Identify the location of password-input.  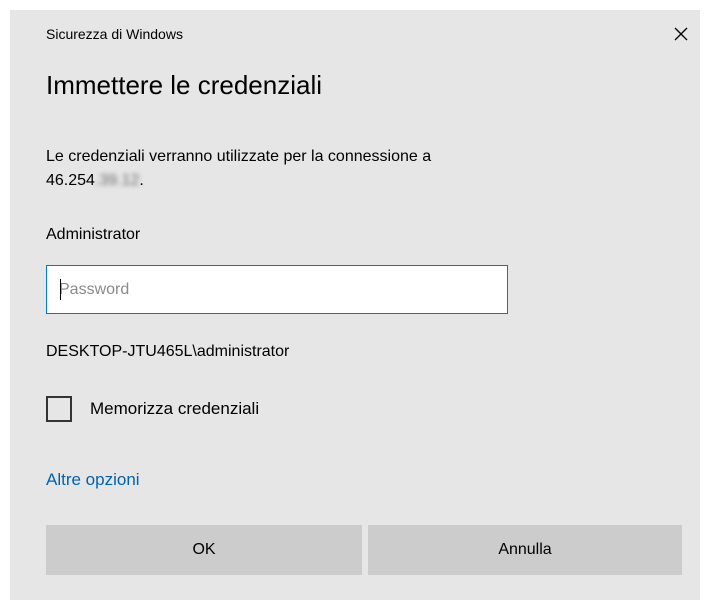
(277, 289).